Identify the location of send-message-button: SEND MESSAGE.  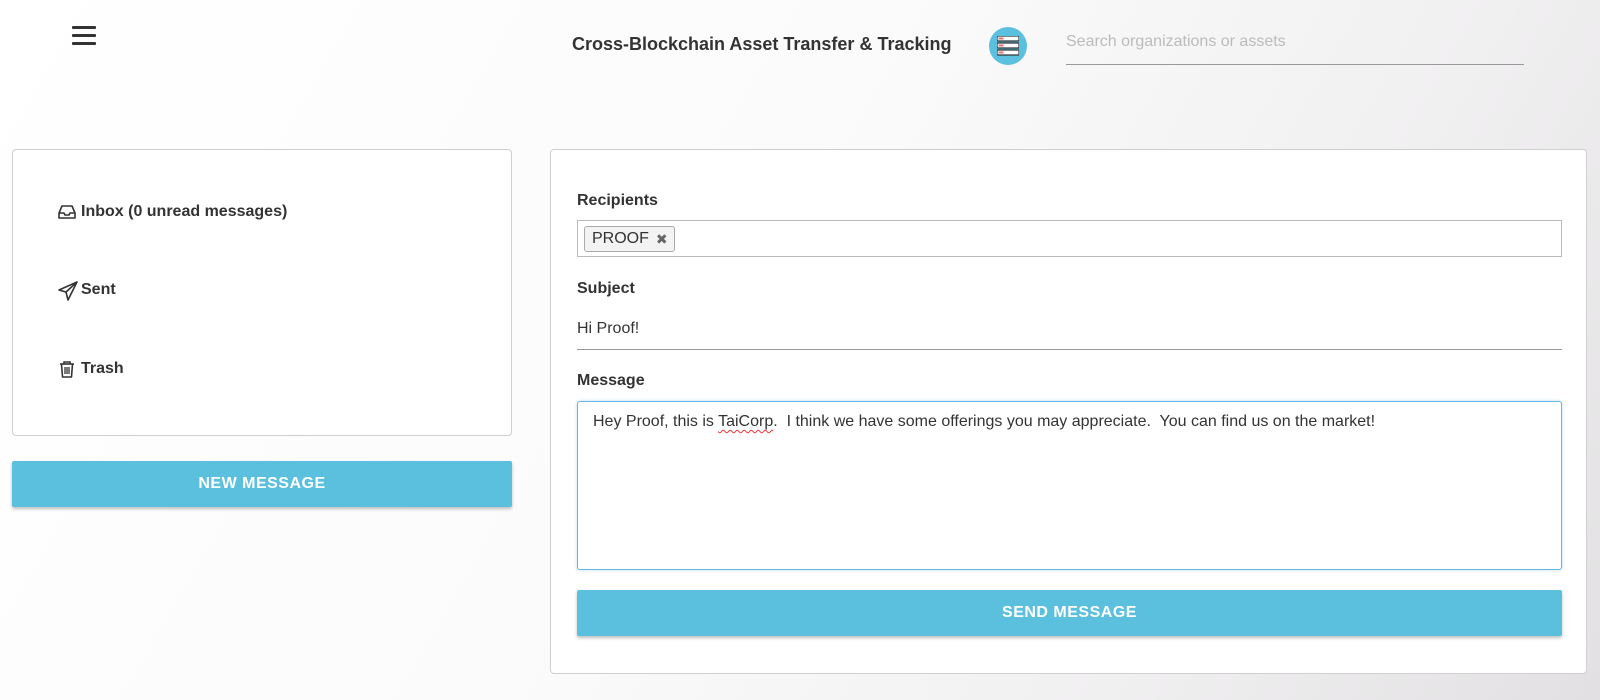
(1069, 613).